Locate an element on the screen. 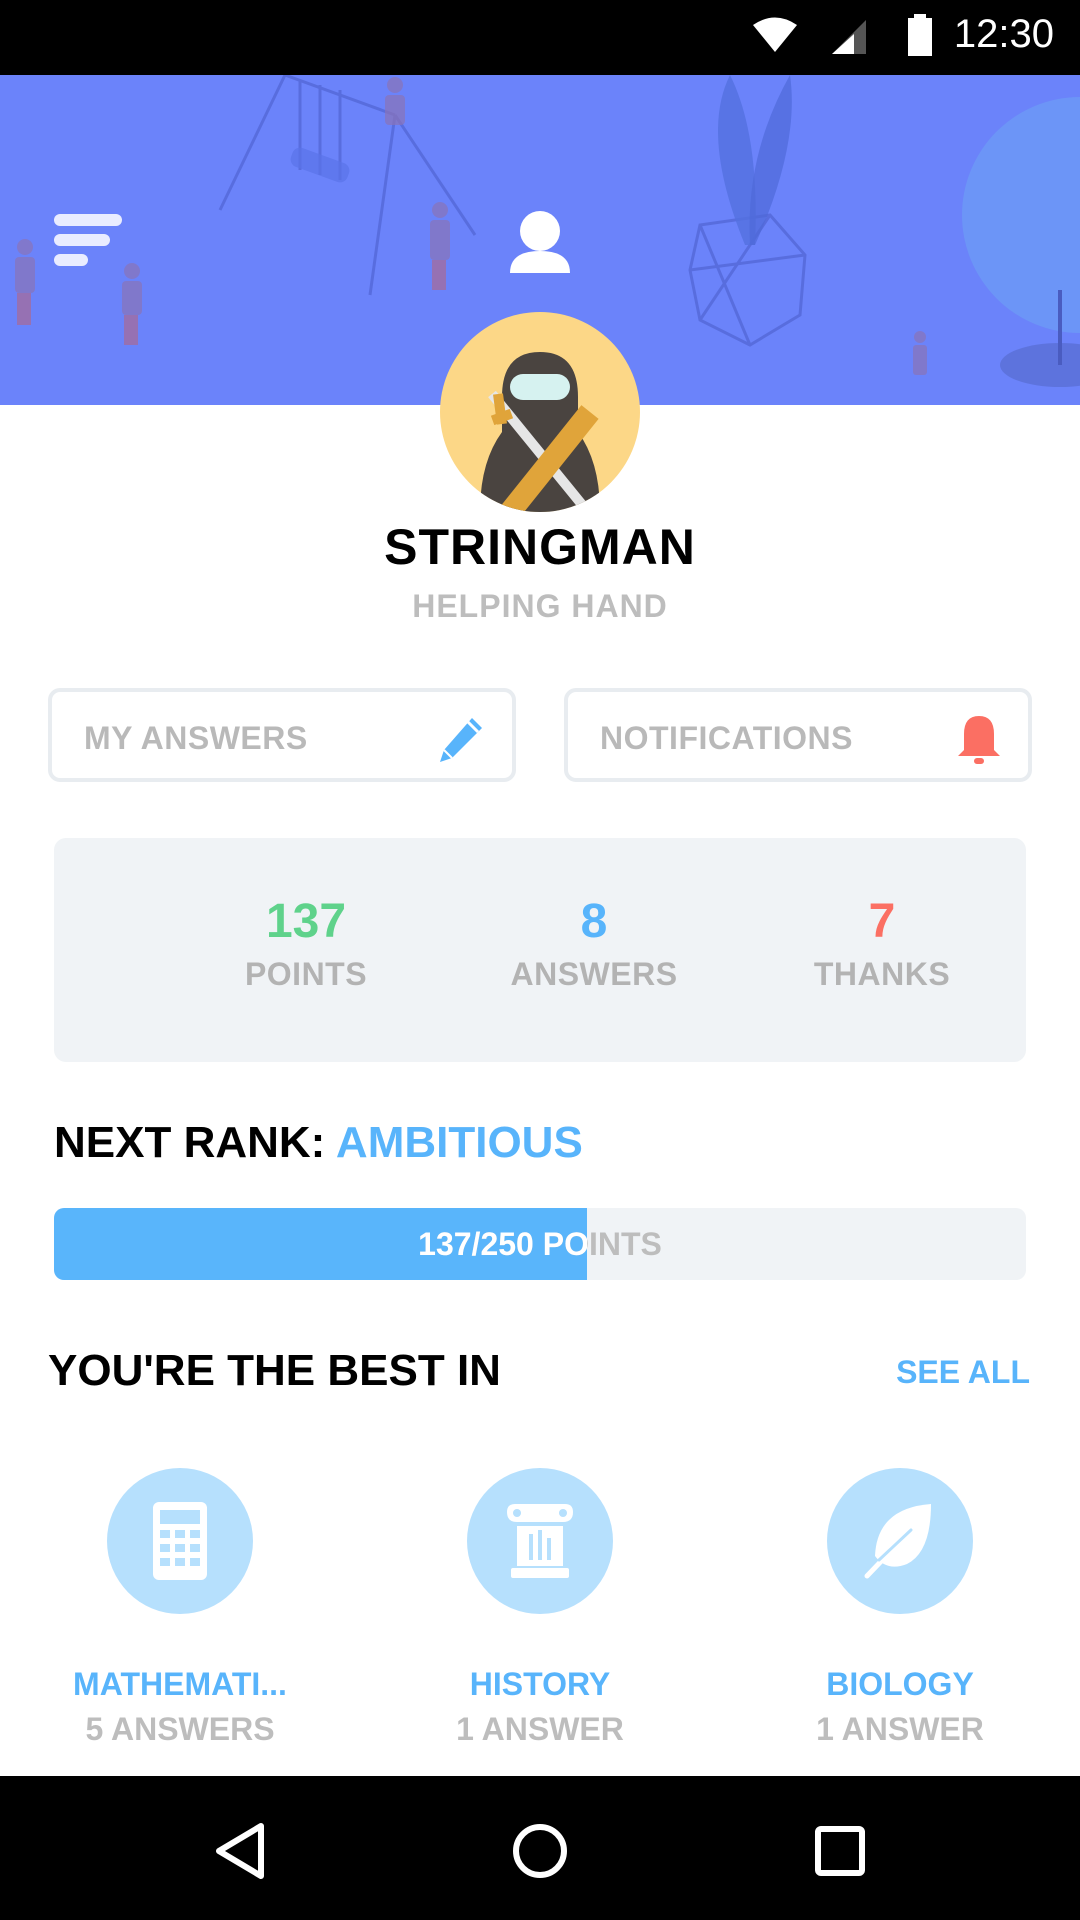  menu-icon is located at coordinates (88, 220).